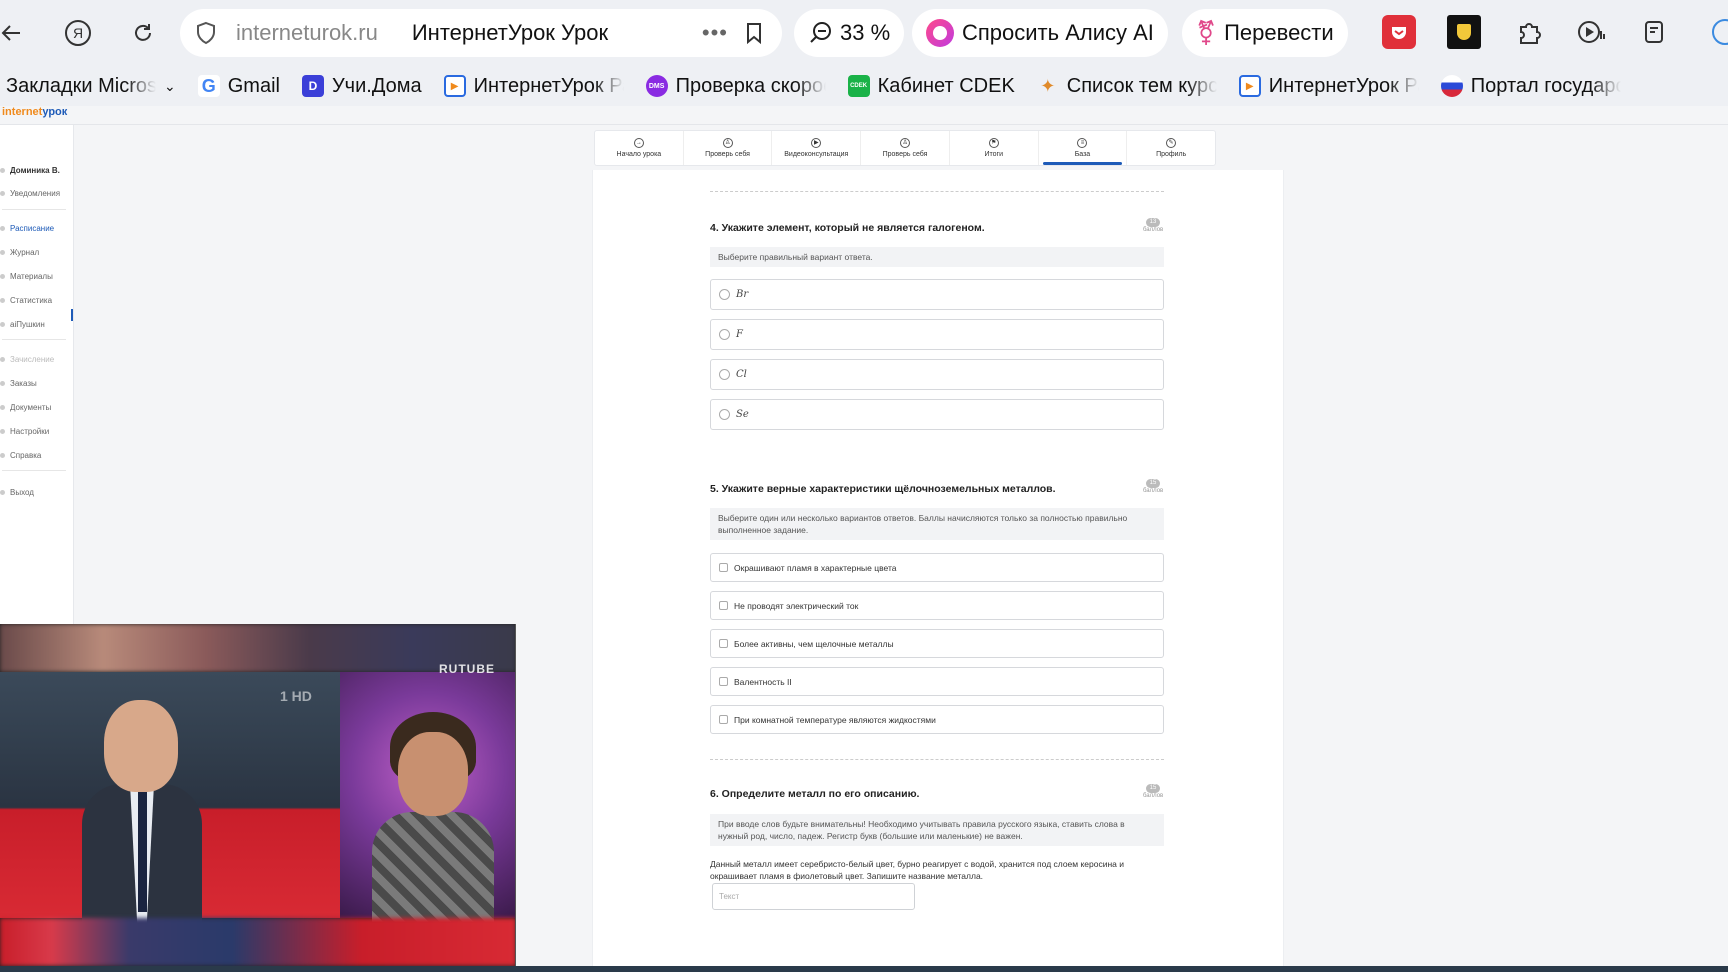  I want to click on media-button, so click(1591, 32).